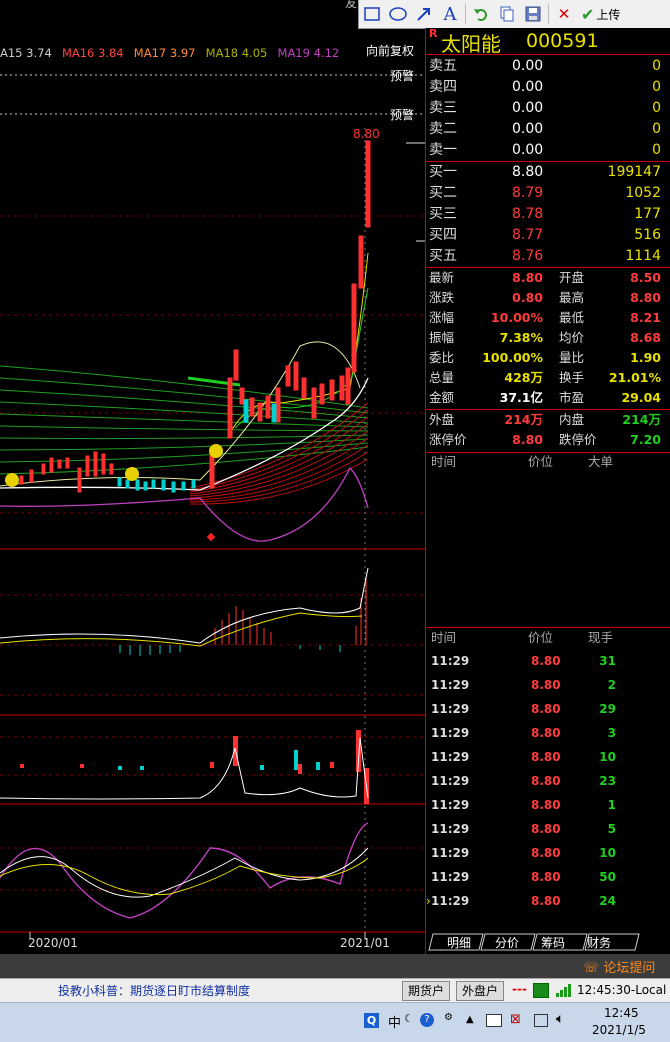 This screenshot has width=670, height=1042. Describe the element at coordinates (443, 235) in the screenshot. I see `order-level-label: 买四` at that location.